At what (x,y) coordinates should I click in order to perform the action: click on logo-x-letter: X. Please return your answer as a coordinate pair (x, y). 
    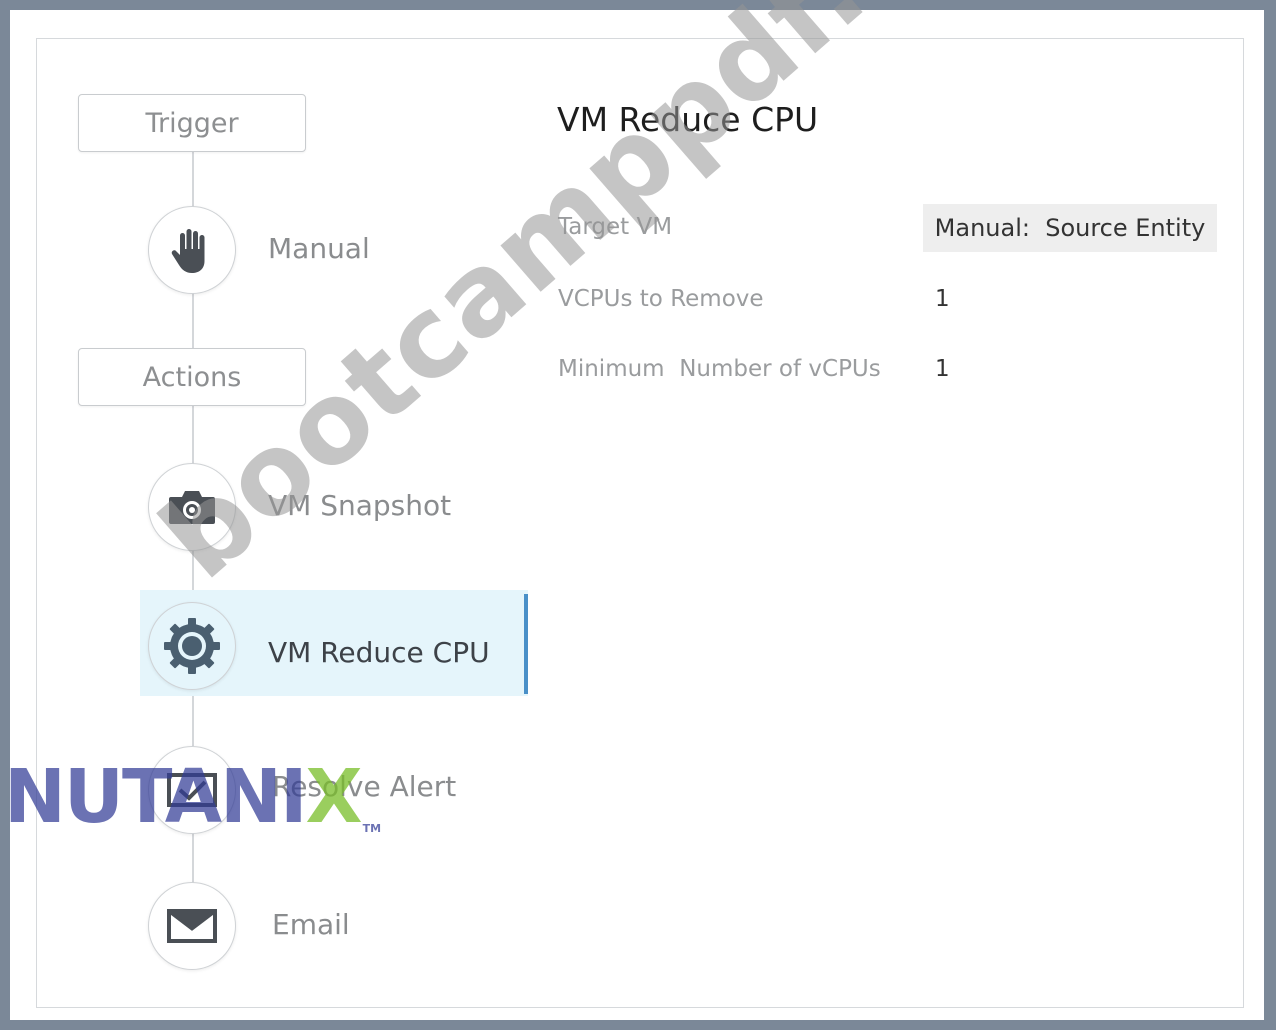
    Looking at the image, I should click on (334, 797).